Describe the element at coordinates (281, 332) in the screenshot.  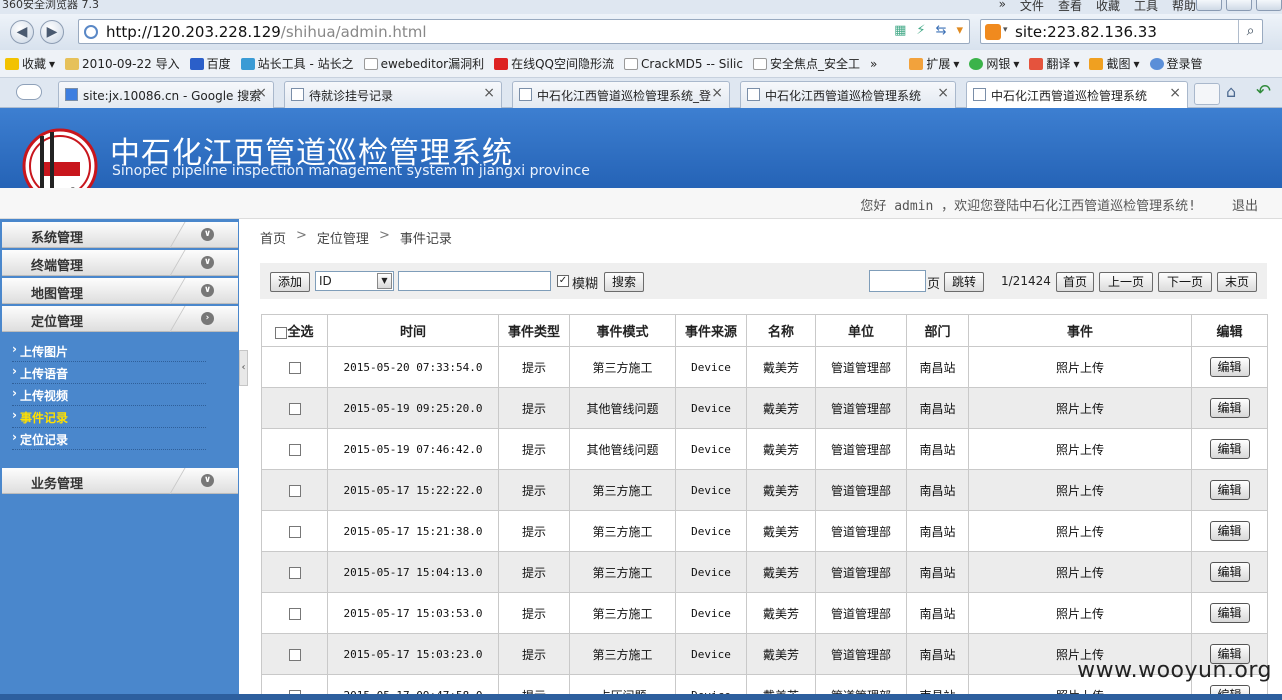
I see `select-all-checkbox` at that location.